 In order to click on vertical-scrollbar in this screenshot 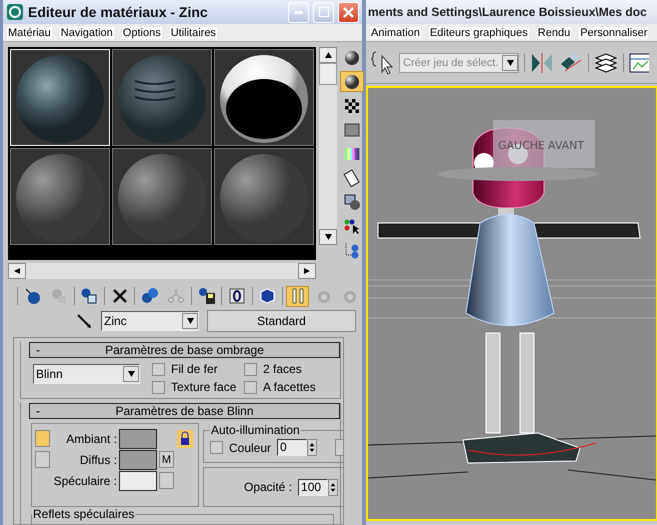, I will do `click(328, 146)`.